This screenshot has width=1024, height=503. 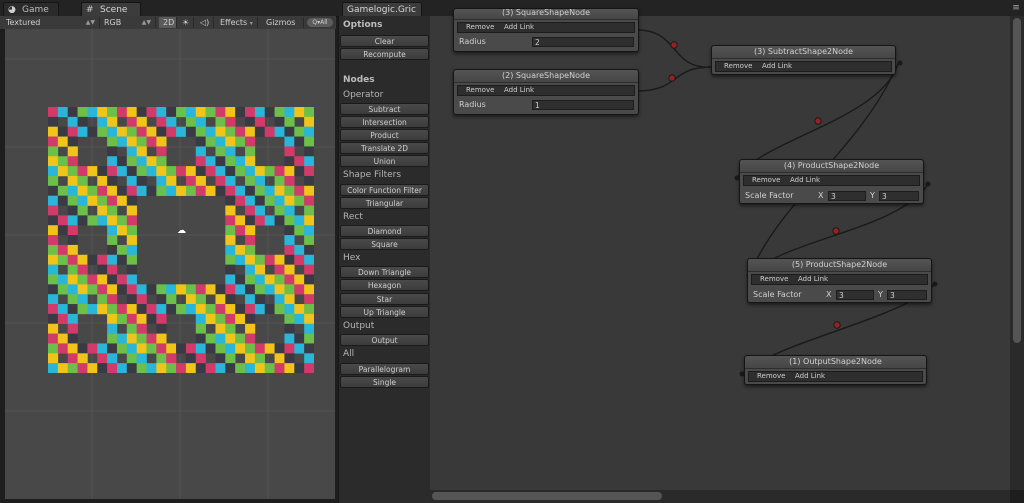 I want to click on radius-field: 2, so click(x=583, y=42).